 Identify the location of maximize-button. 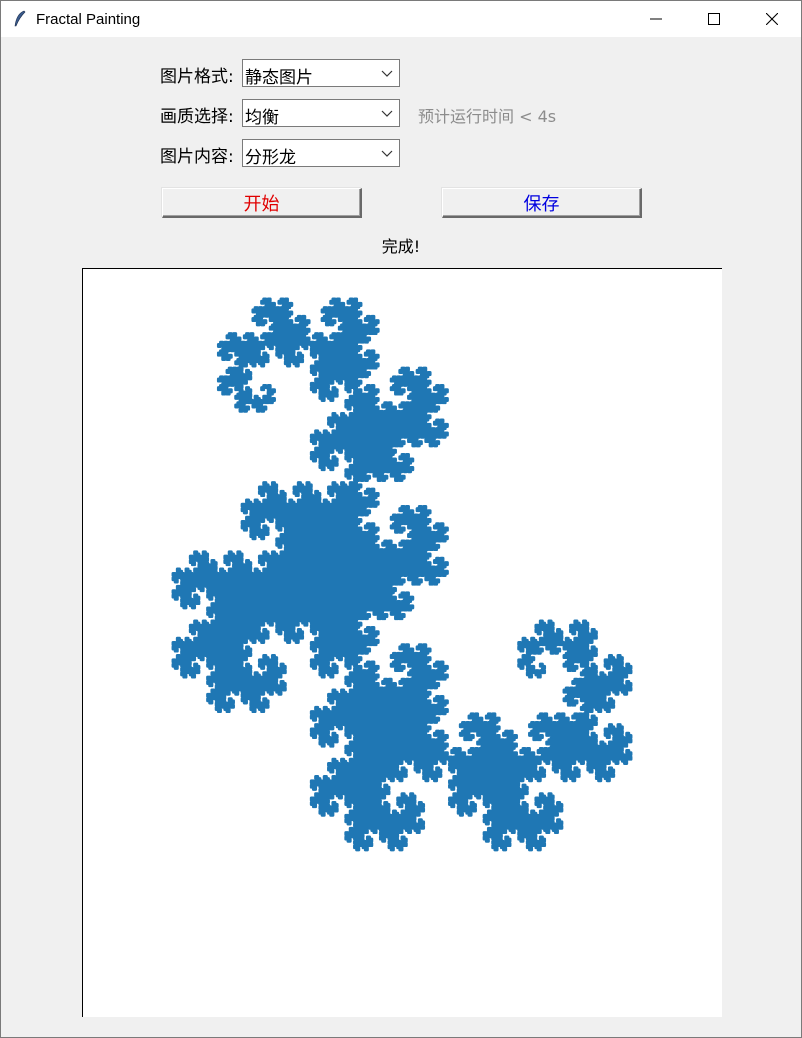
(714, 19).